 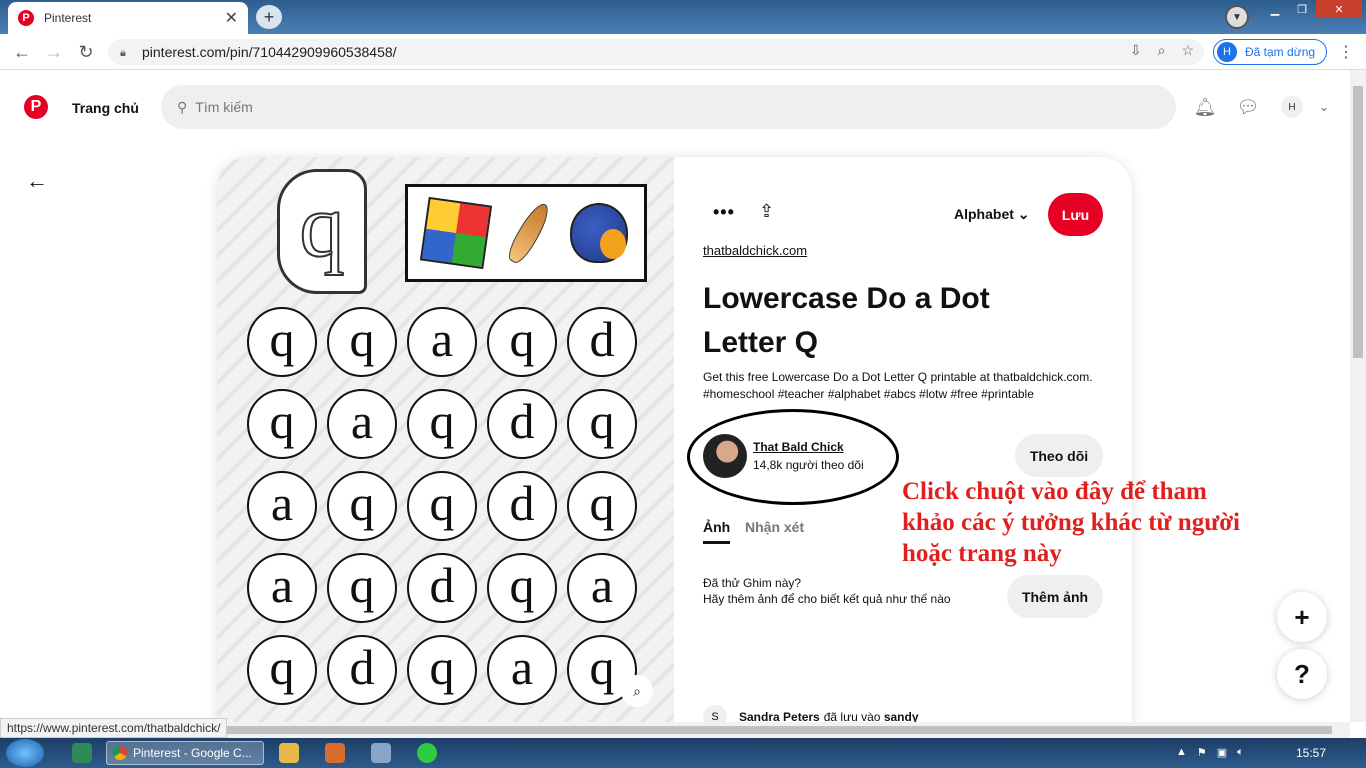 I want to click on save-button: Lưu, so click(x=1075, y=214).